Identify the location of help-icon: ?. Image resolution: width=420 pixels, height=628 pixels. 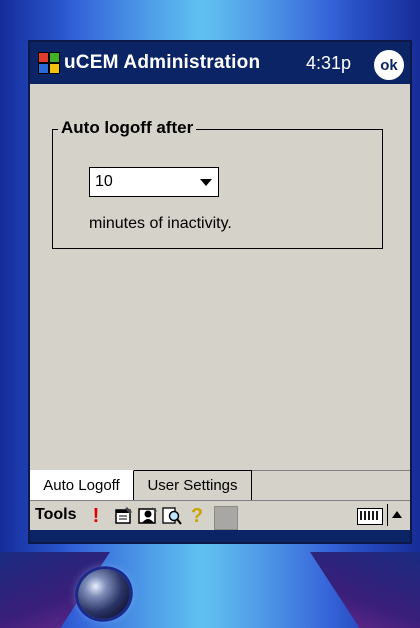
(197, 516).